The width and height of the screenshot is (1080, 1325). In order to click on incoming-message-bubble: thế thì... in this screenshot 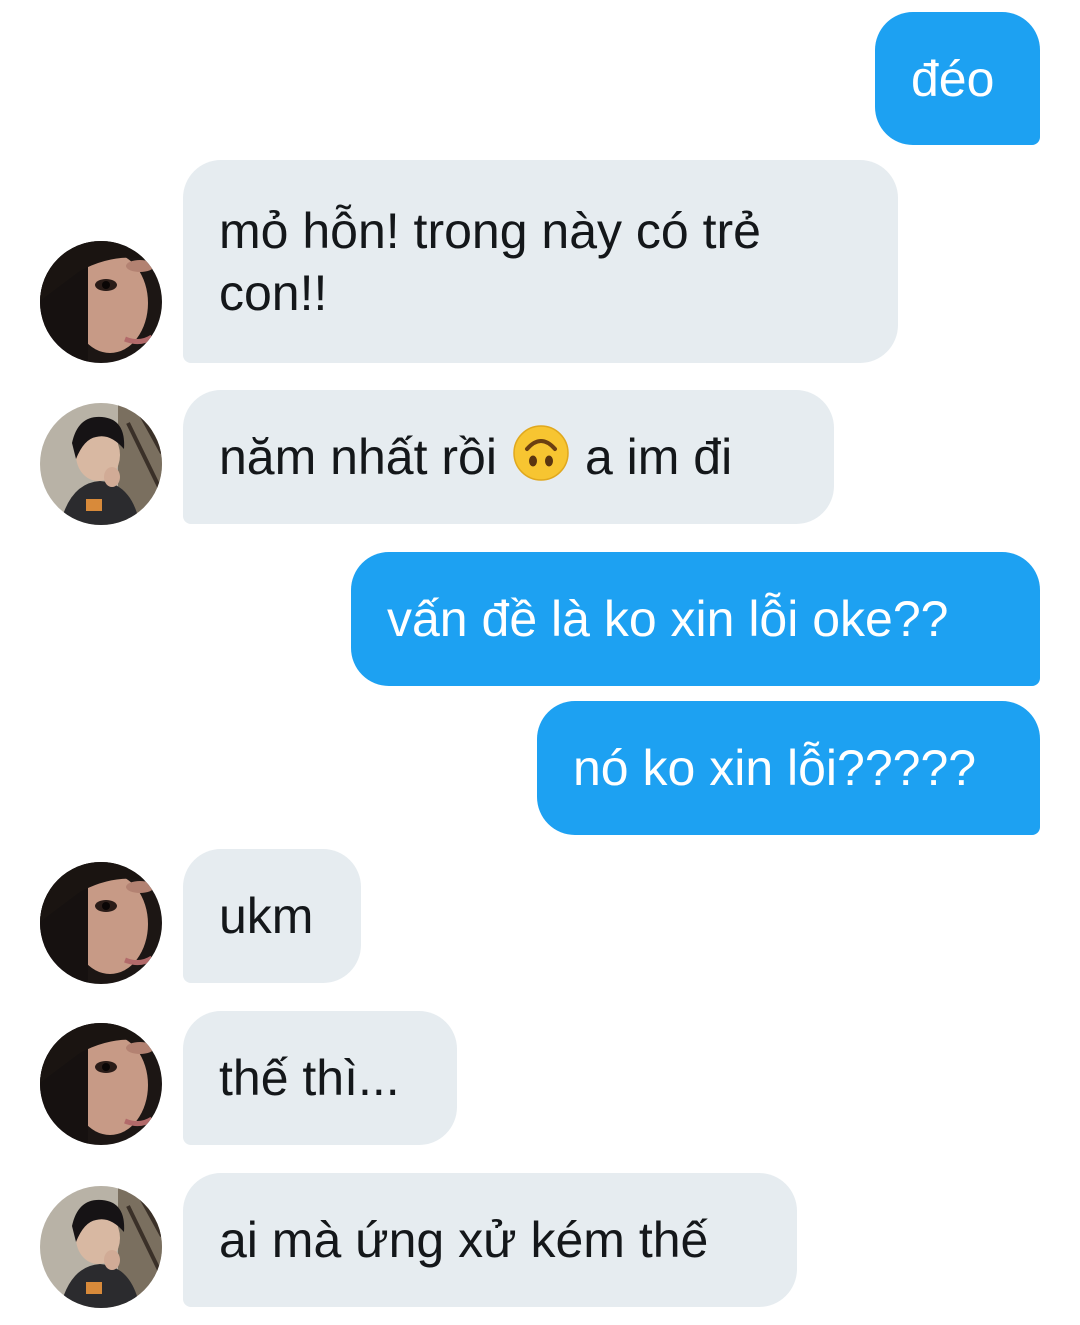, I will do `click(320, 1078)`.